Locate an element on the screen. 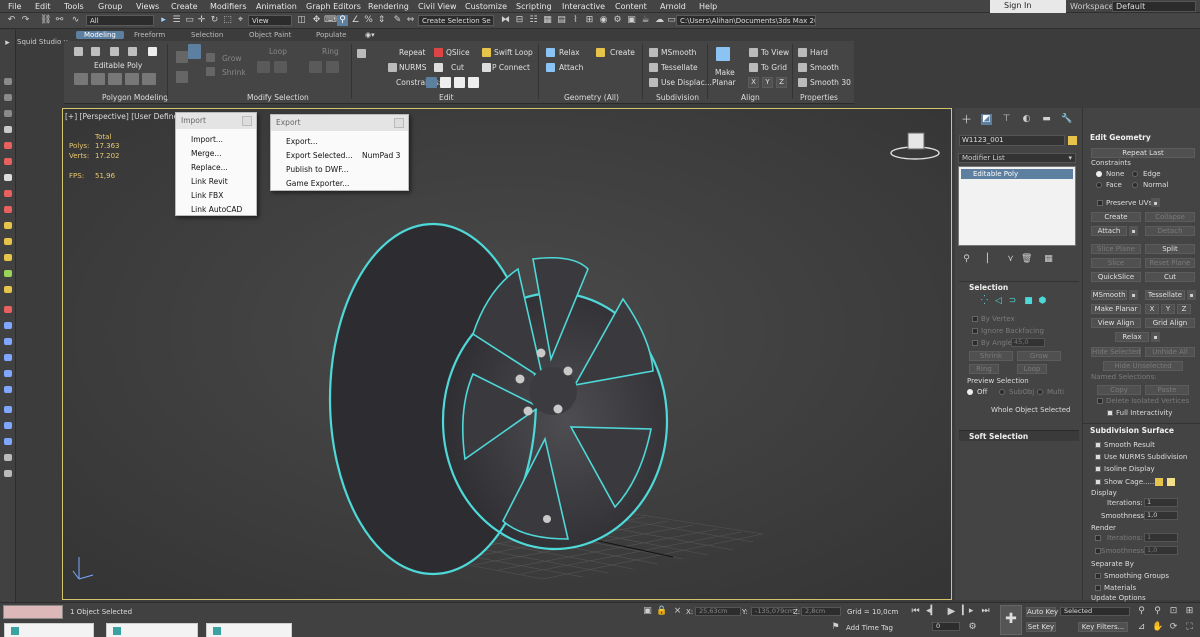 This screenshot has height=637, width=1200. repeat-button: Repeat is located at coordinates (412, 52).